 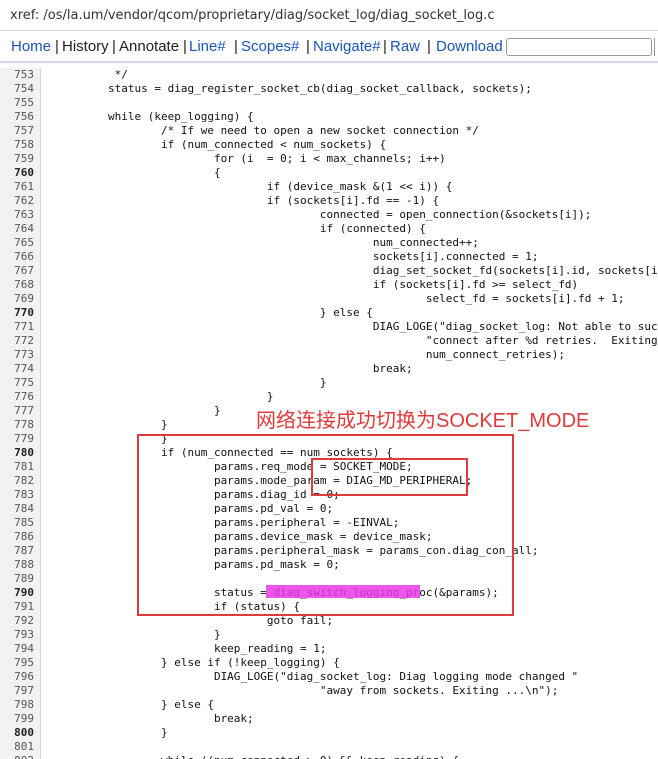 I want to click on line-number: 798, so click(x=17, y=705).